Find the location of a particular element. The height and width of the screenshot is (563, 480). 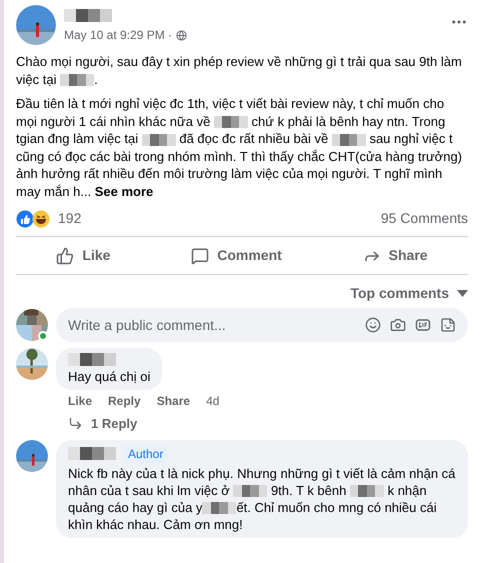

post-action-button: Comment is located at coordinates (236, 255).